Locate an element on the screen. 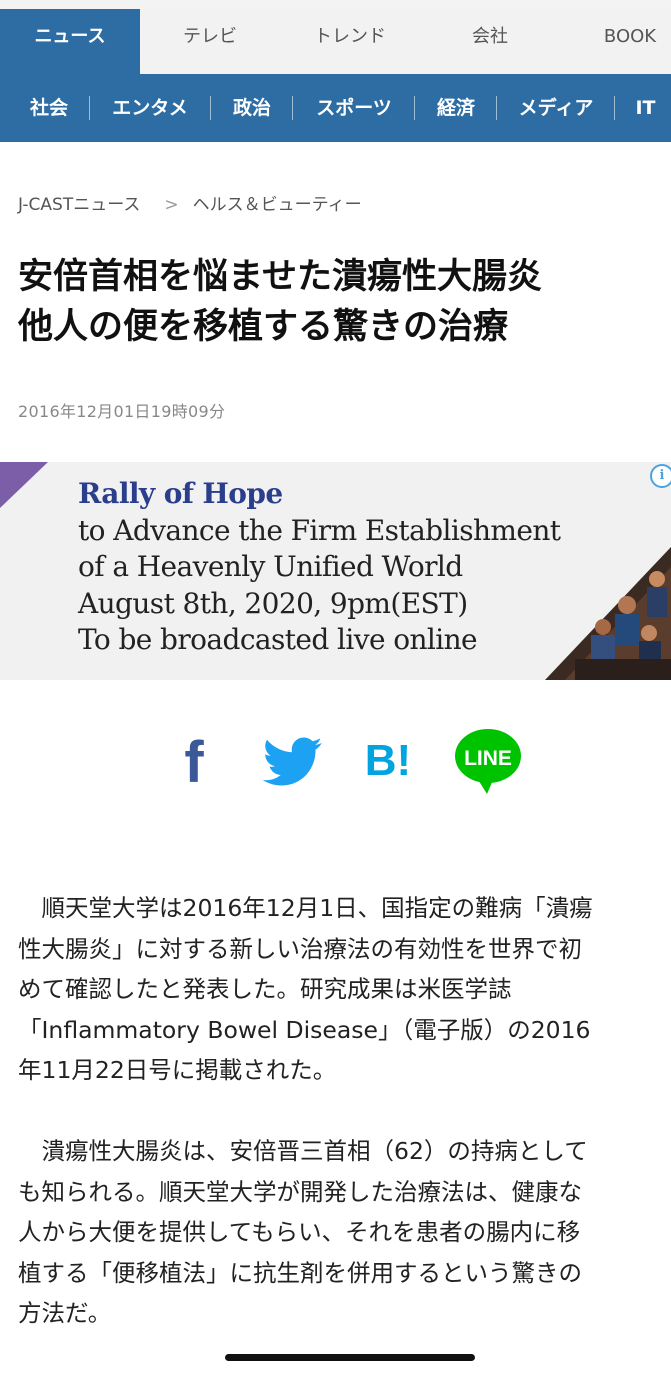  hatena-bookmark-button: B! is located at coordinates (388, 759).